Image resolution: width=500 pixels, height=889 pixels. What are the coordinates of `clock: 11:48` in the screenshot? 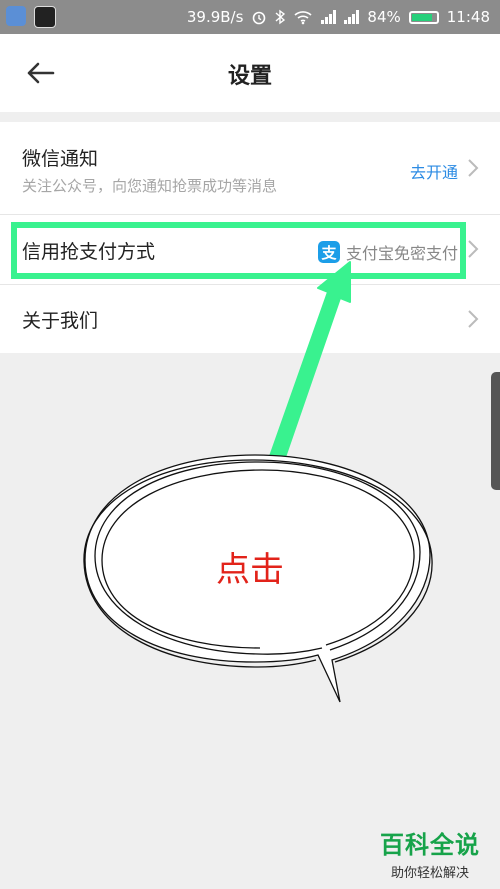 It's located at (468, 17).